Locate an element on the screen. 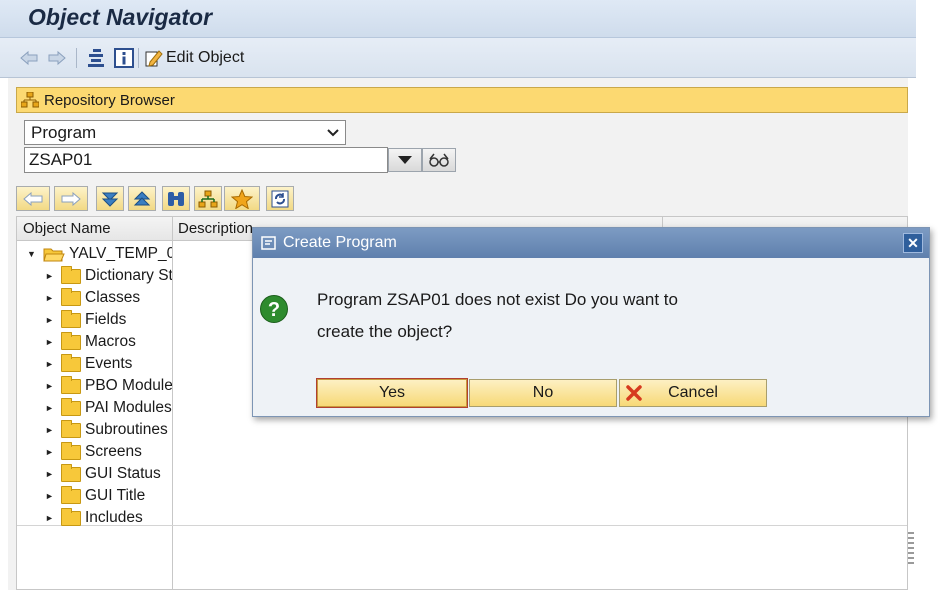 The image size is (938, 590). tree-item-label: Screens is located at coordinates (113, 451).